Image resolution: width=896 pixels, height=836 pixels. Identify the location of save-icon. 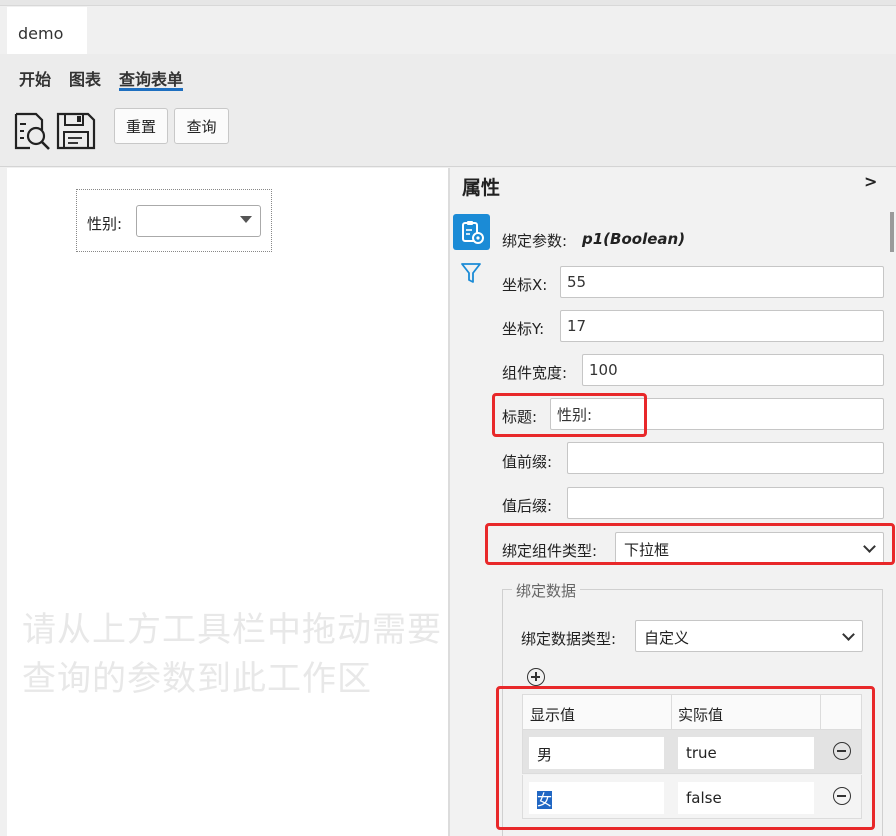
(76, 131).